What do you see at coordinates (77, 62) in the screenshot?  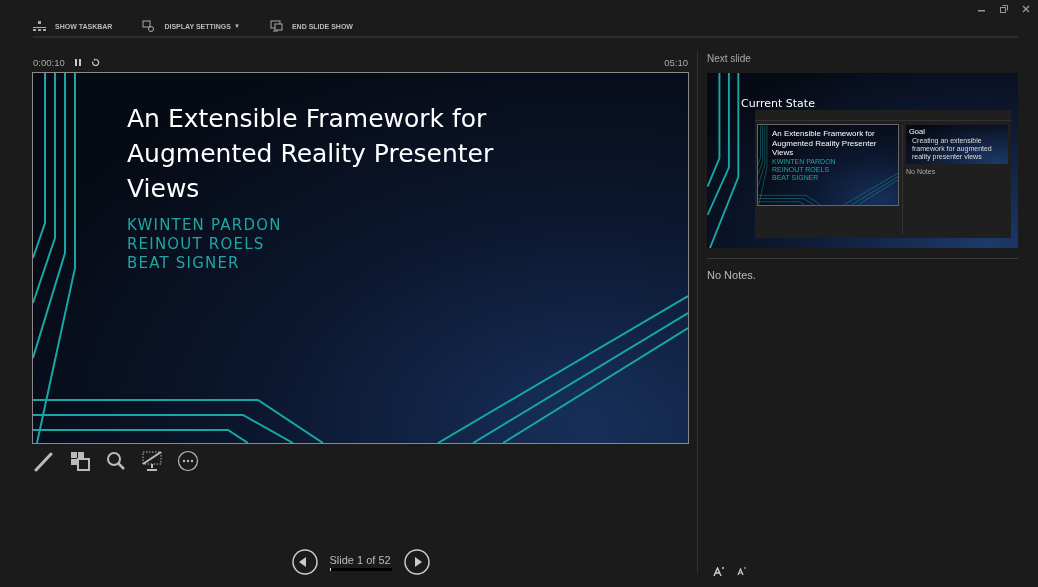 I see `pause-icon` at bounding box center [77, 62].